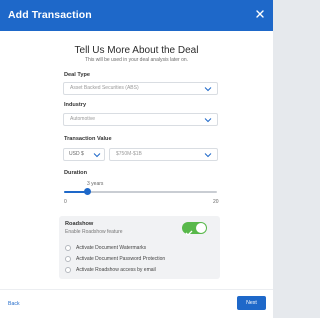  What do you see at coordinates (83, 119) in the screenshot?
I see `industry-value: Automotive` at bounding box center [83, 119].